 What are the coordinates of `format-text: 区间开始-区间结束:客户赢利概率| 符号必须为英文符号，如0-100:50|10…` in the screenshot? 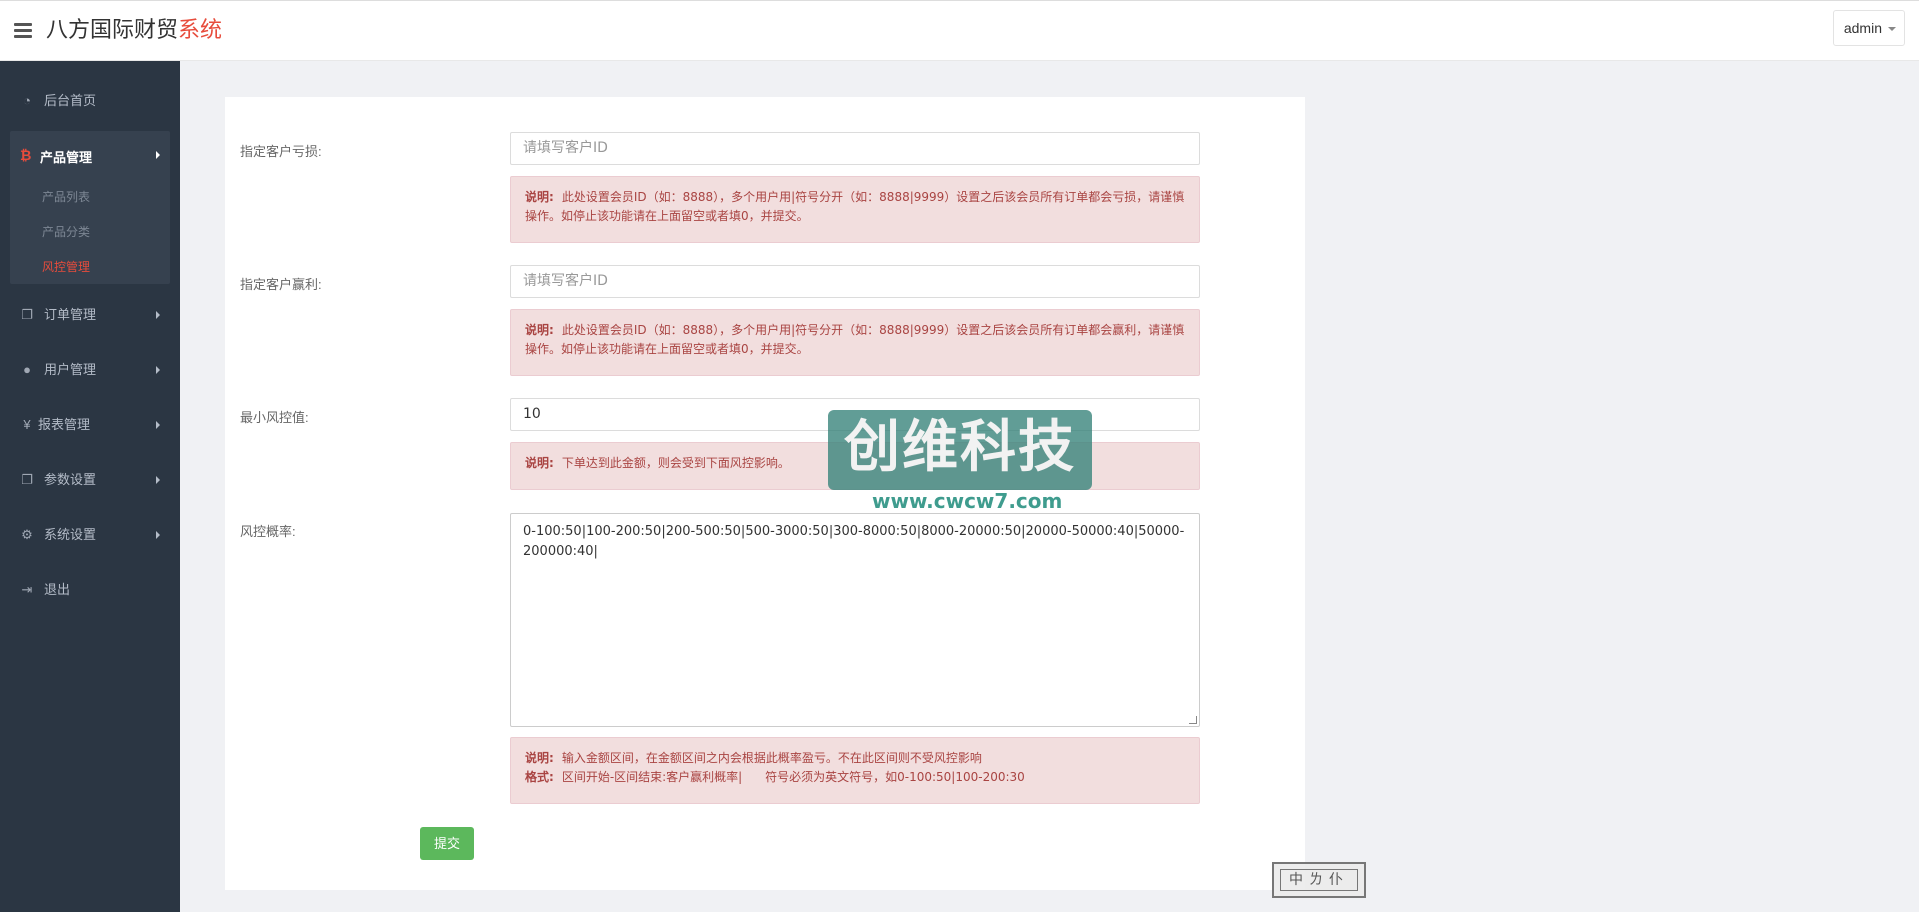 It's located at (793, 777).